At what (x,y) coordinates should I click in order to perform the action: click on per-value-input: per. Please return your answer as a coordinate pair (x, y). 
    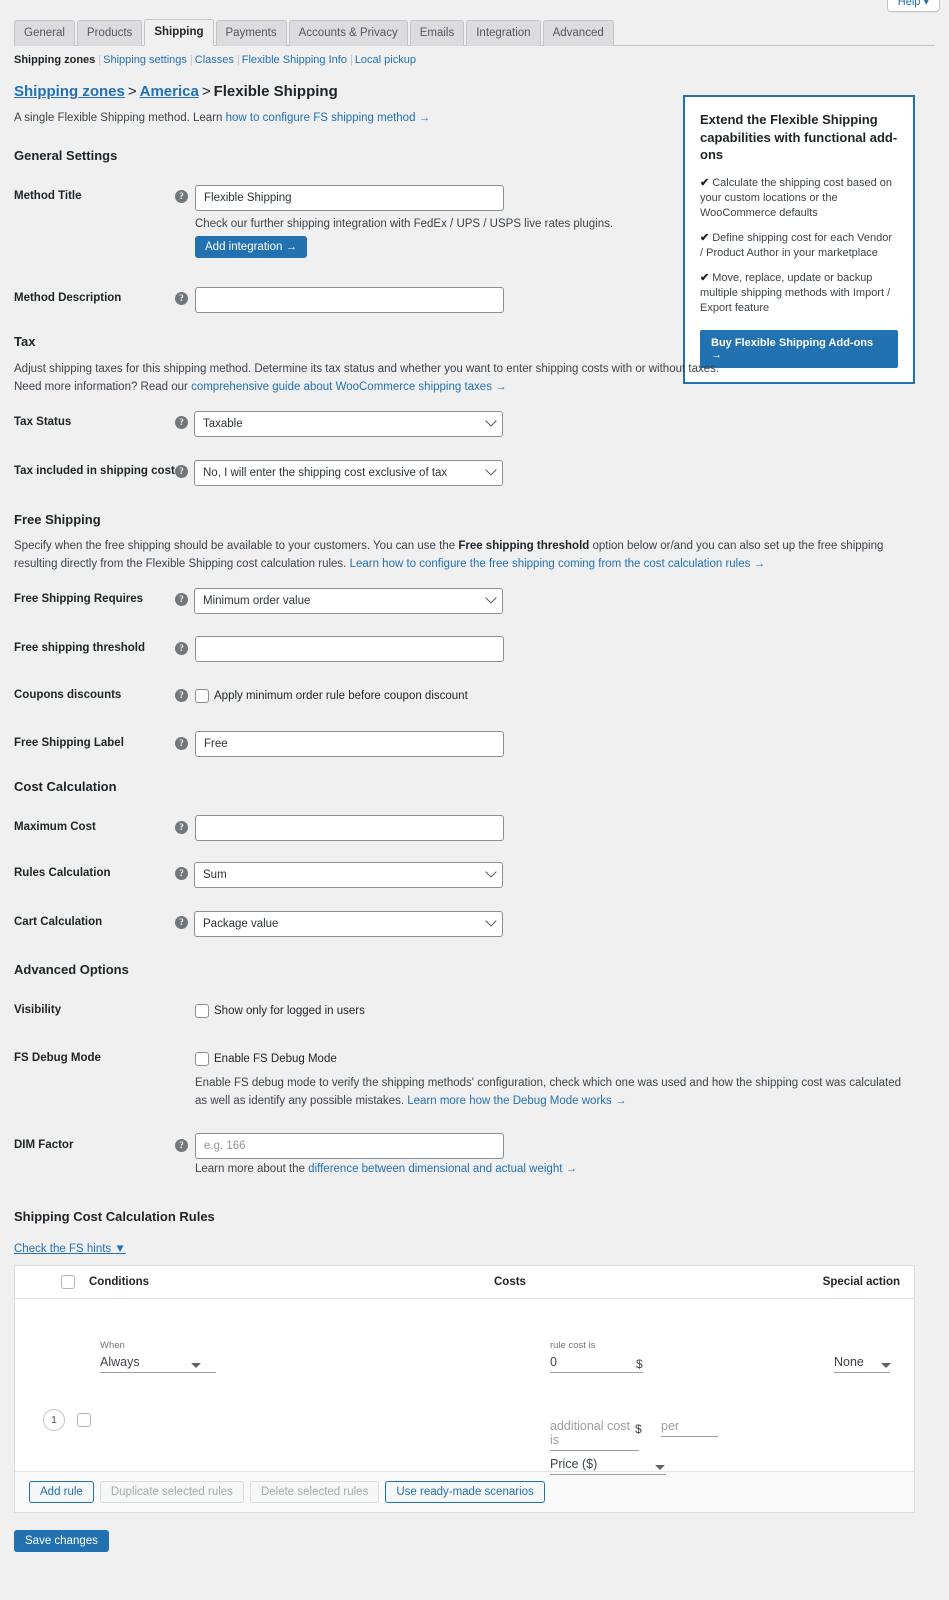
    Looking at the image, I should click on (689, 1428).